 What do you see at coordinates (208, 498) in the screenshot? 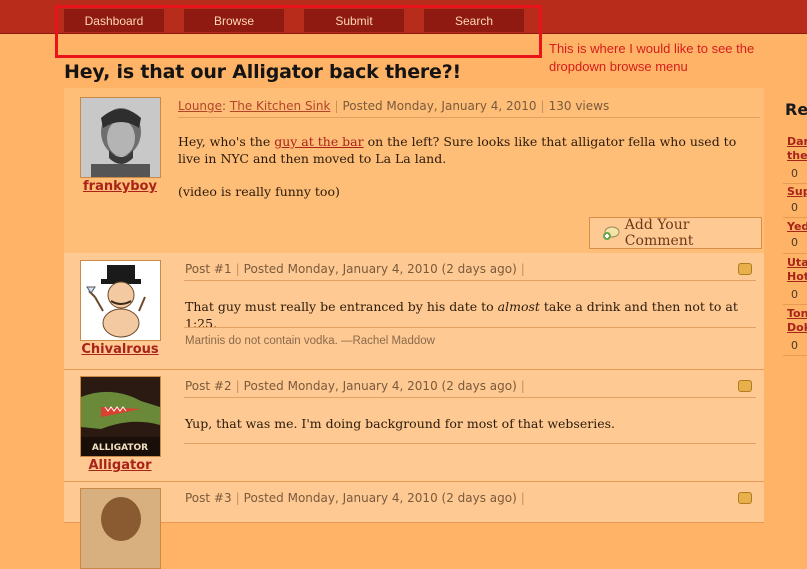
I see `post-number: Post #3` at bounding box center [208, 498].